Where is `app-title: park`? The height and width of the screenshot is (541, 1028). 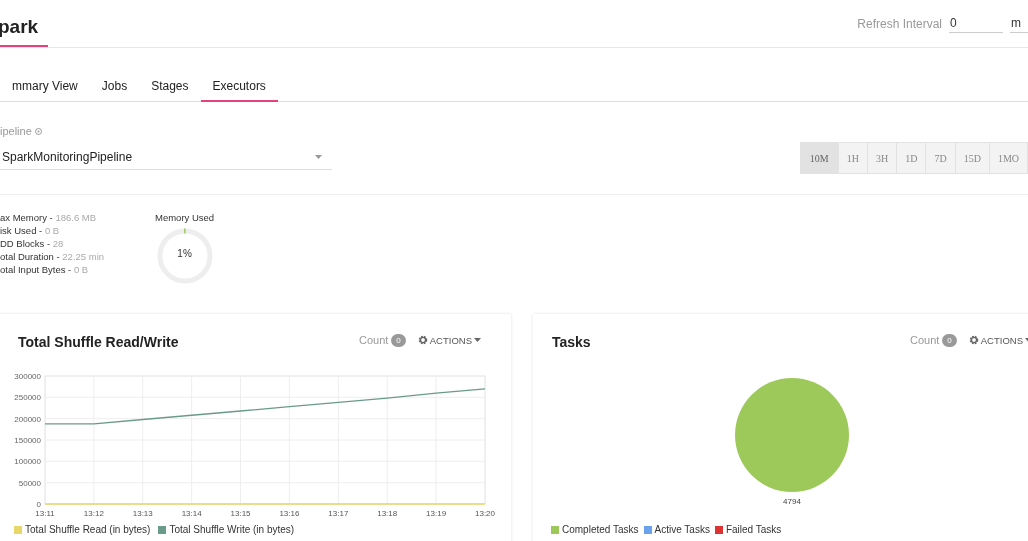 app-title: park is located at coordinates (24, 23).